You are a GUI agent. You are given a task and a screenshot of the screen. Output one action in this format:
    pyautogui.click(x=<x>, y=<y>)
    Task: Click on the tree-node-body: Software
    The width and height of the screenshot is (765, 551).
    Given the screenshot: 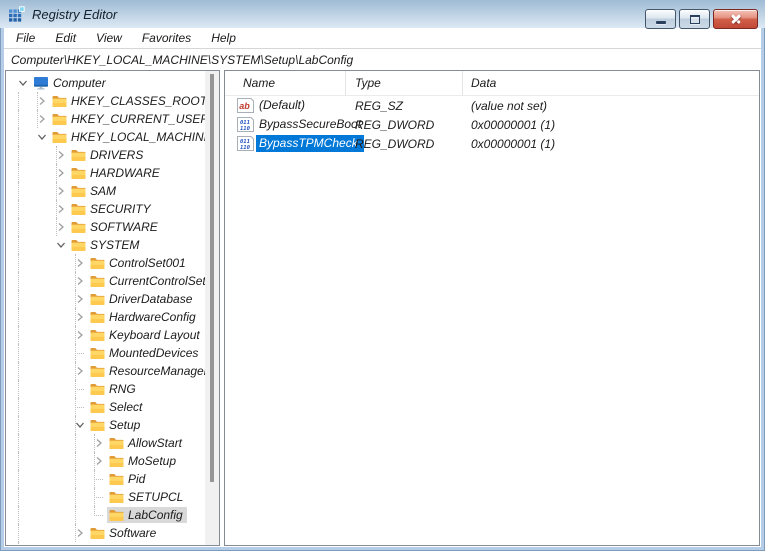 What is the action you would take?
    pyautogui.click(x=124, y=533)
    